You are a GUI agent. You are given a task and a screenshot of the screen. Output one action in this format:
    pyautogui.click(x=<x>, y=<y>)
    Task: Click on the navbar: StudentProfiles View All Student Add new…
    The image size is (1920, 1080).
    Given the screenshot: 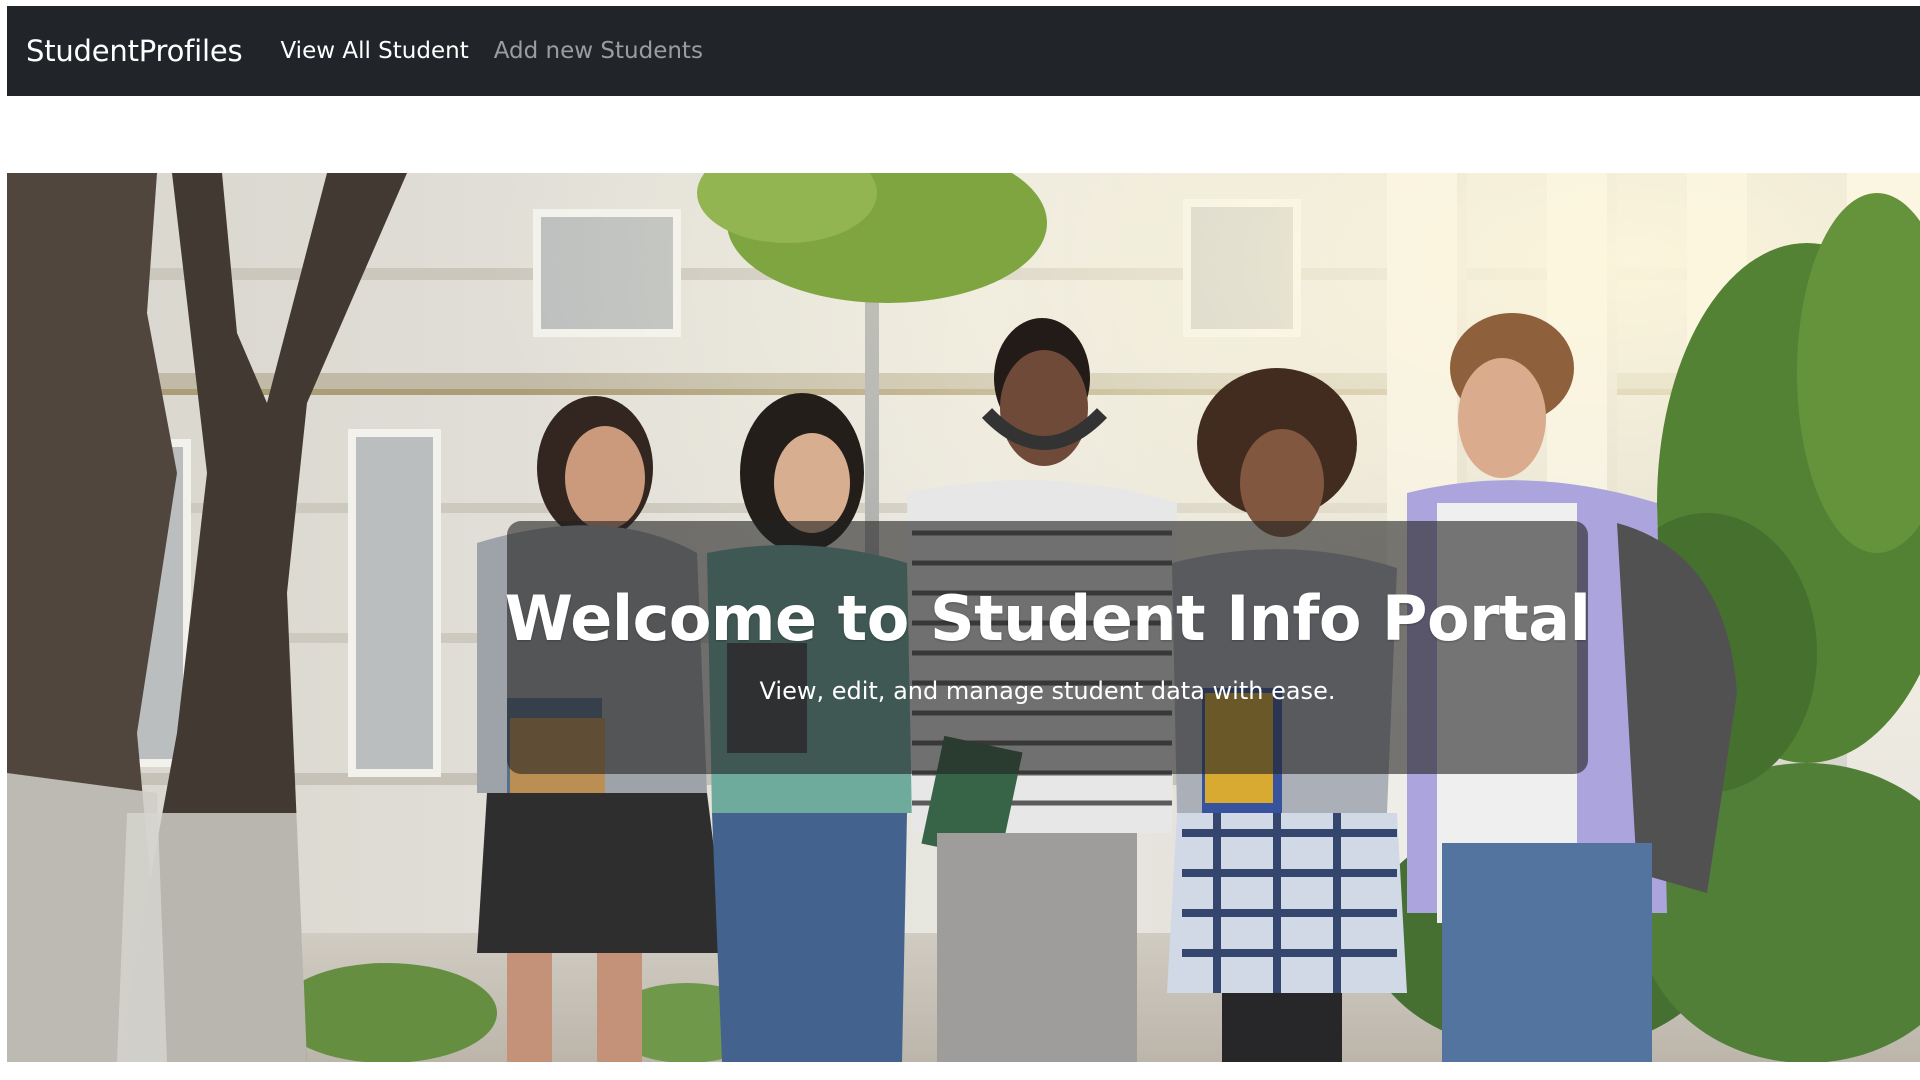 What is the action you would take?
    pyautogui.click(x=963, y=51)
    